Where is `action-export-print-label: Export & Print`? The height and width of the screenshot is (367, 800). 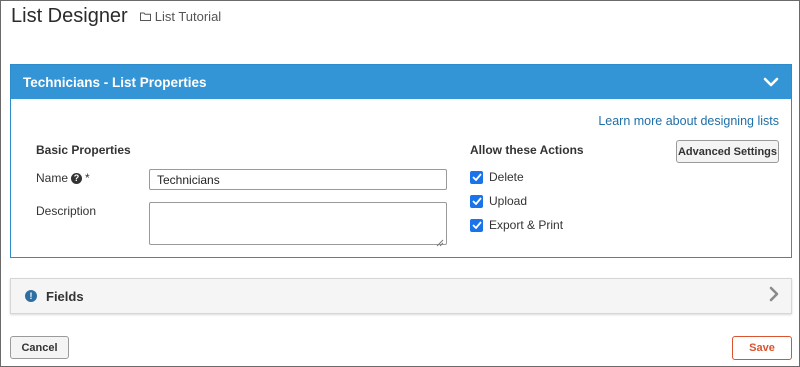
action-export-print-label: Export & Print is located at coordinates (526, 225).